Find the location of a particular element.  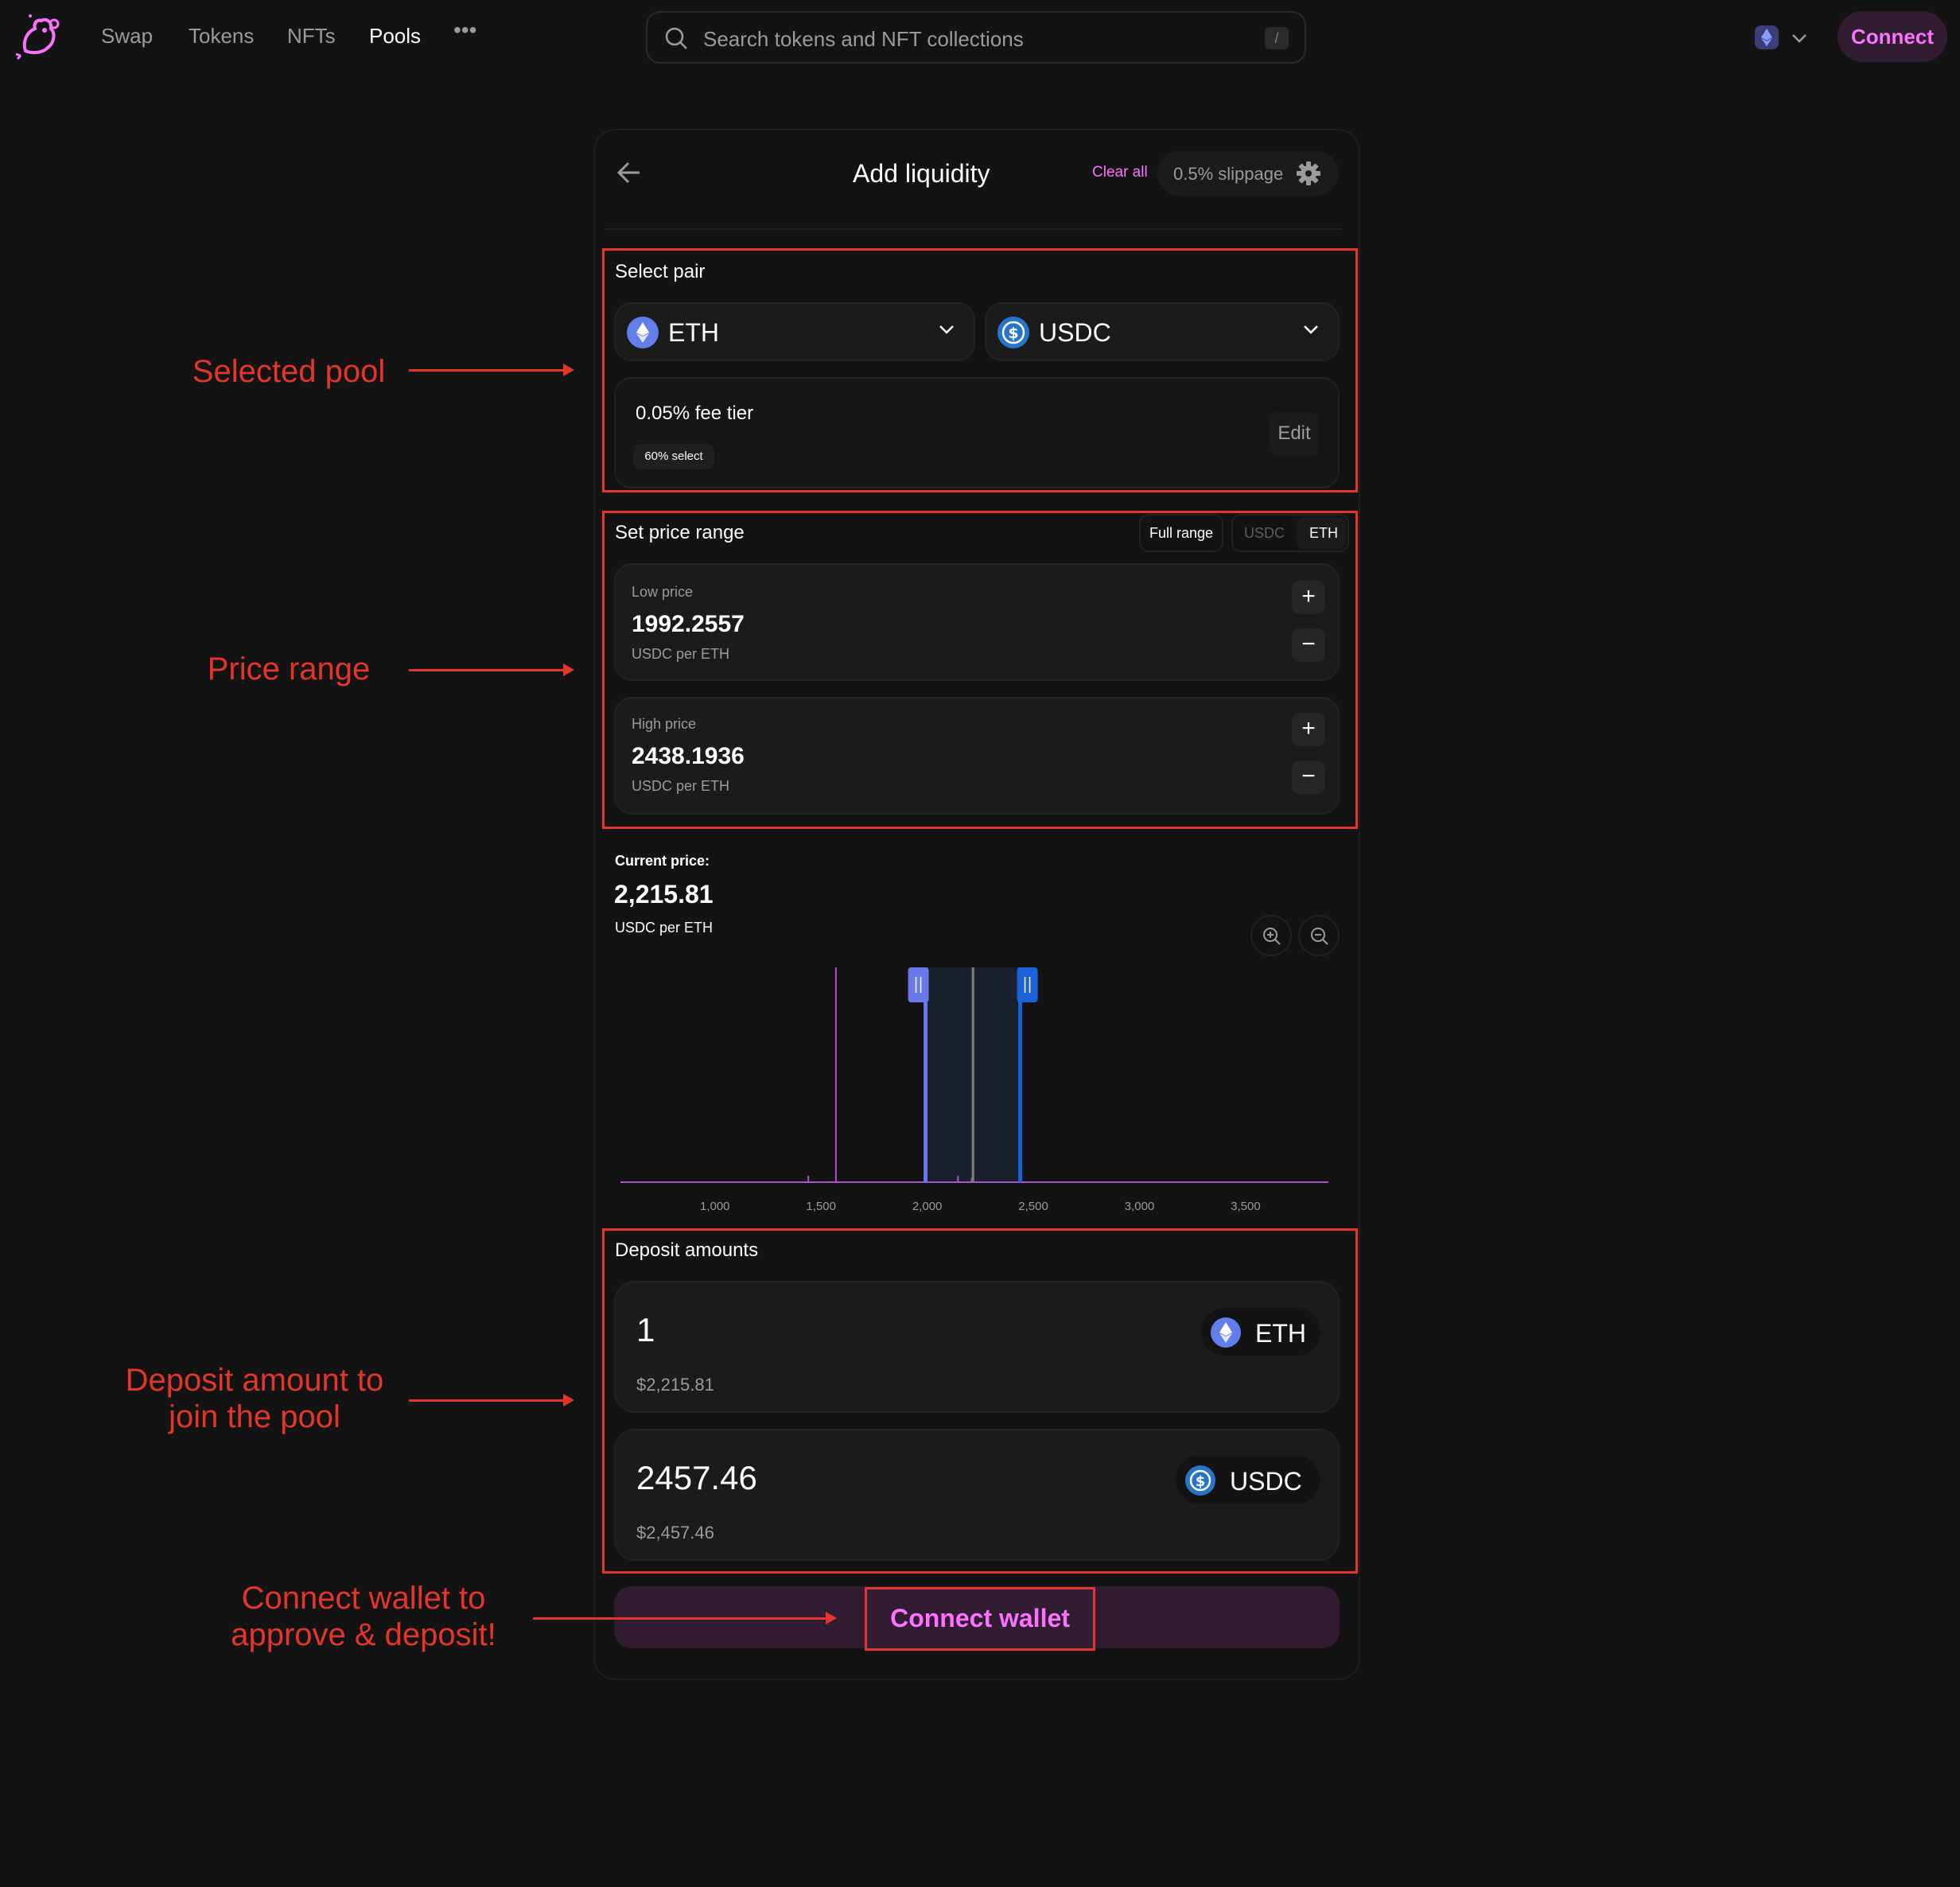

annotation-connect: Connect wallet to approve & deposit! is located at coordinates (363, 1616).